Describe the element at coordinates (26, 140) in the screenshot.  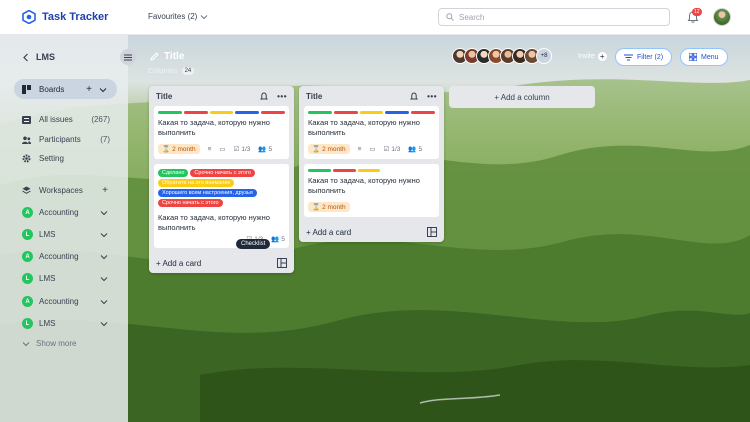
I see `users-icon` at that location.